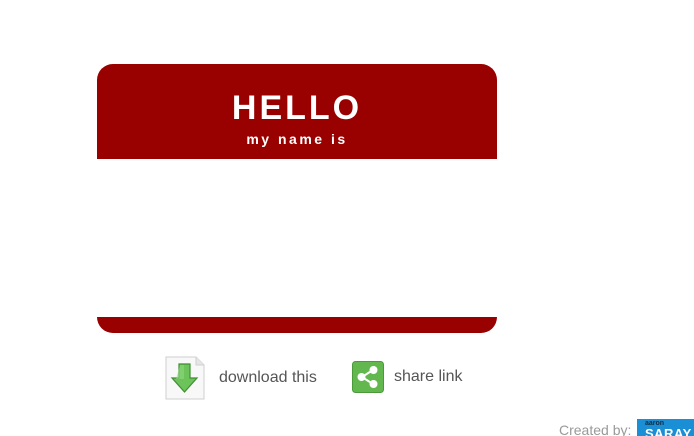 This screenshot has height=436, width=694. What do you see at coordinates (595, 429) in the screenshot?
I see `created-by-label: Created by:` at bounding box center [595, 429].